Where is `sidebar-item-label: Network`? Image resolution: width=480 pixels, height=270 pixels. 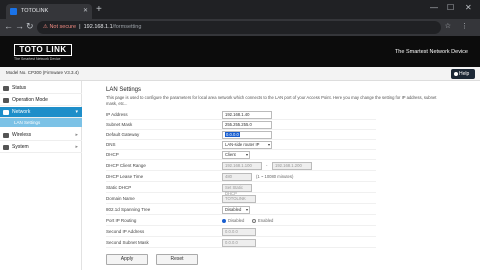
sidebar-item-label: Network is located at coordinates (21, 112).